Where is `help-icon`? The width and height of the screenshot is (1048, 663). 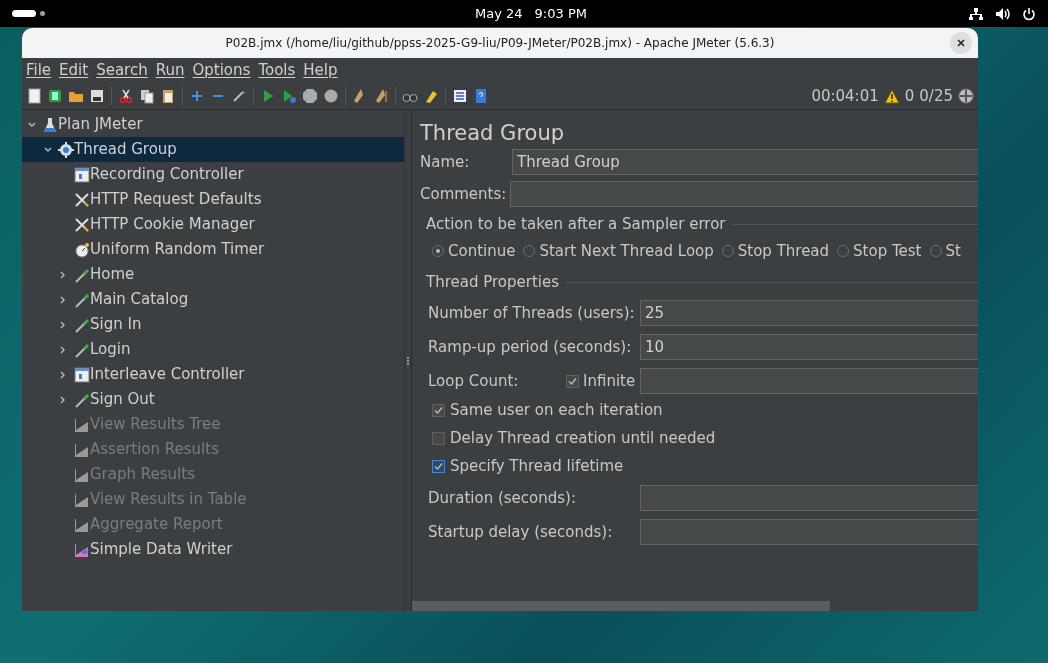
help-icon is located at coordinates (481, 96).